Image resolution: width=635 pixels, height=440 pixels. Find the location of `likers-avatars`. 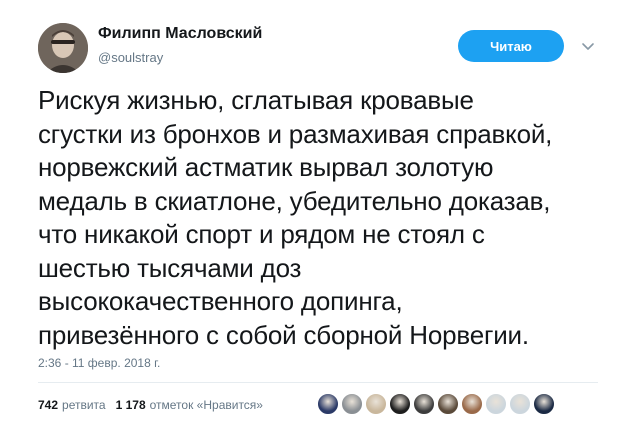

likers-avatars is located at coordinates (437, 404).